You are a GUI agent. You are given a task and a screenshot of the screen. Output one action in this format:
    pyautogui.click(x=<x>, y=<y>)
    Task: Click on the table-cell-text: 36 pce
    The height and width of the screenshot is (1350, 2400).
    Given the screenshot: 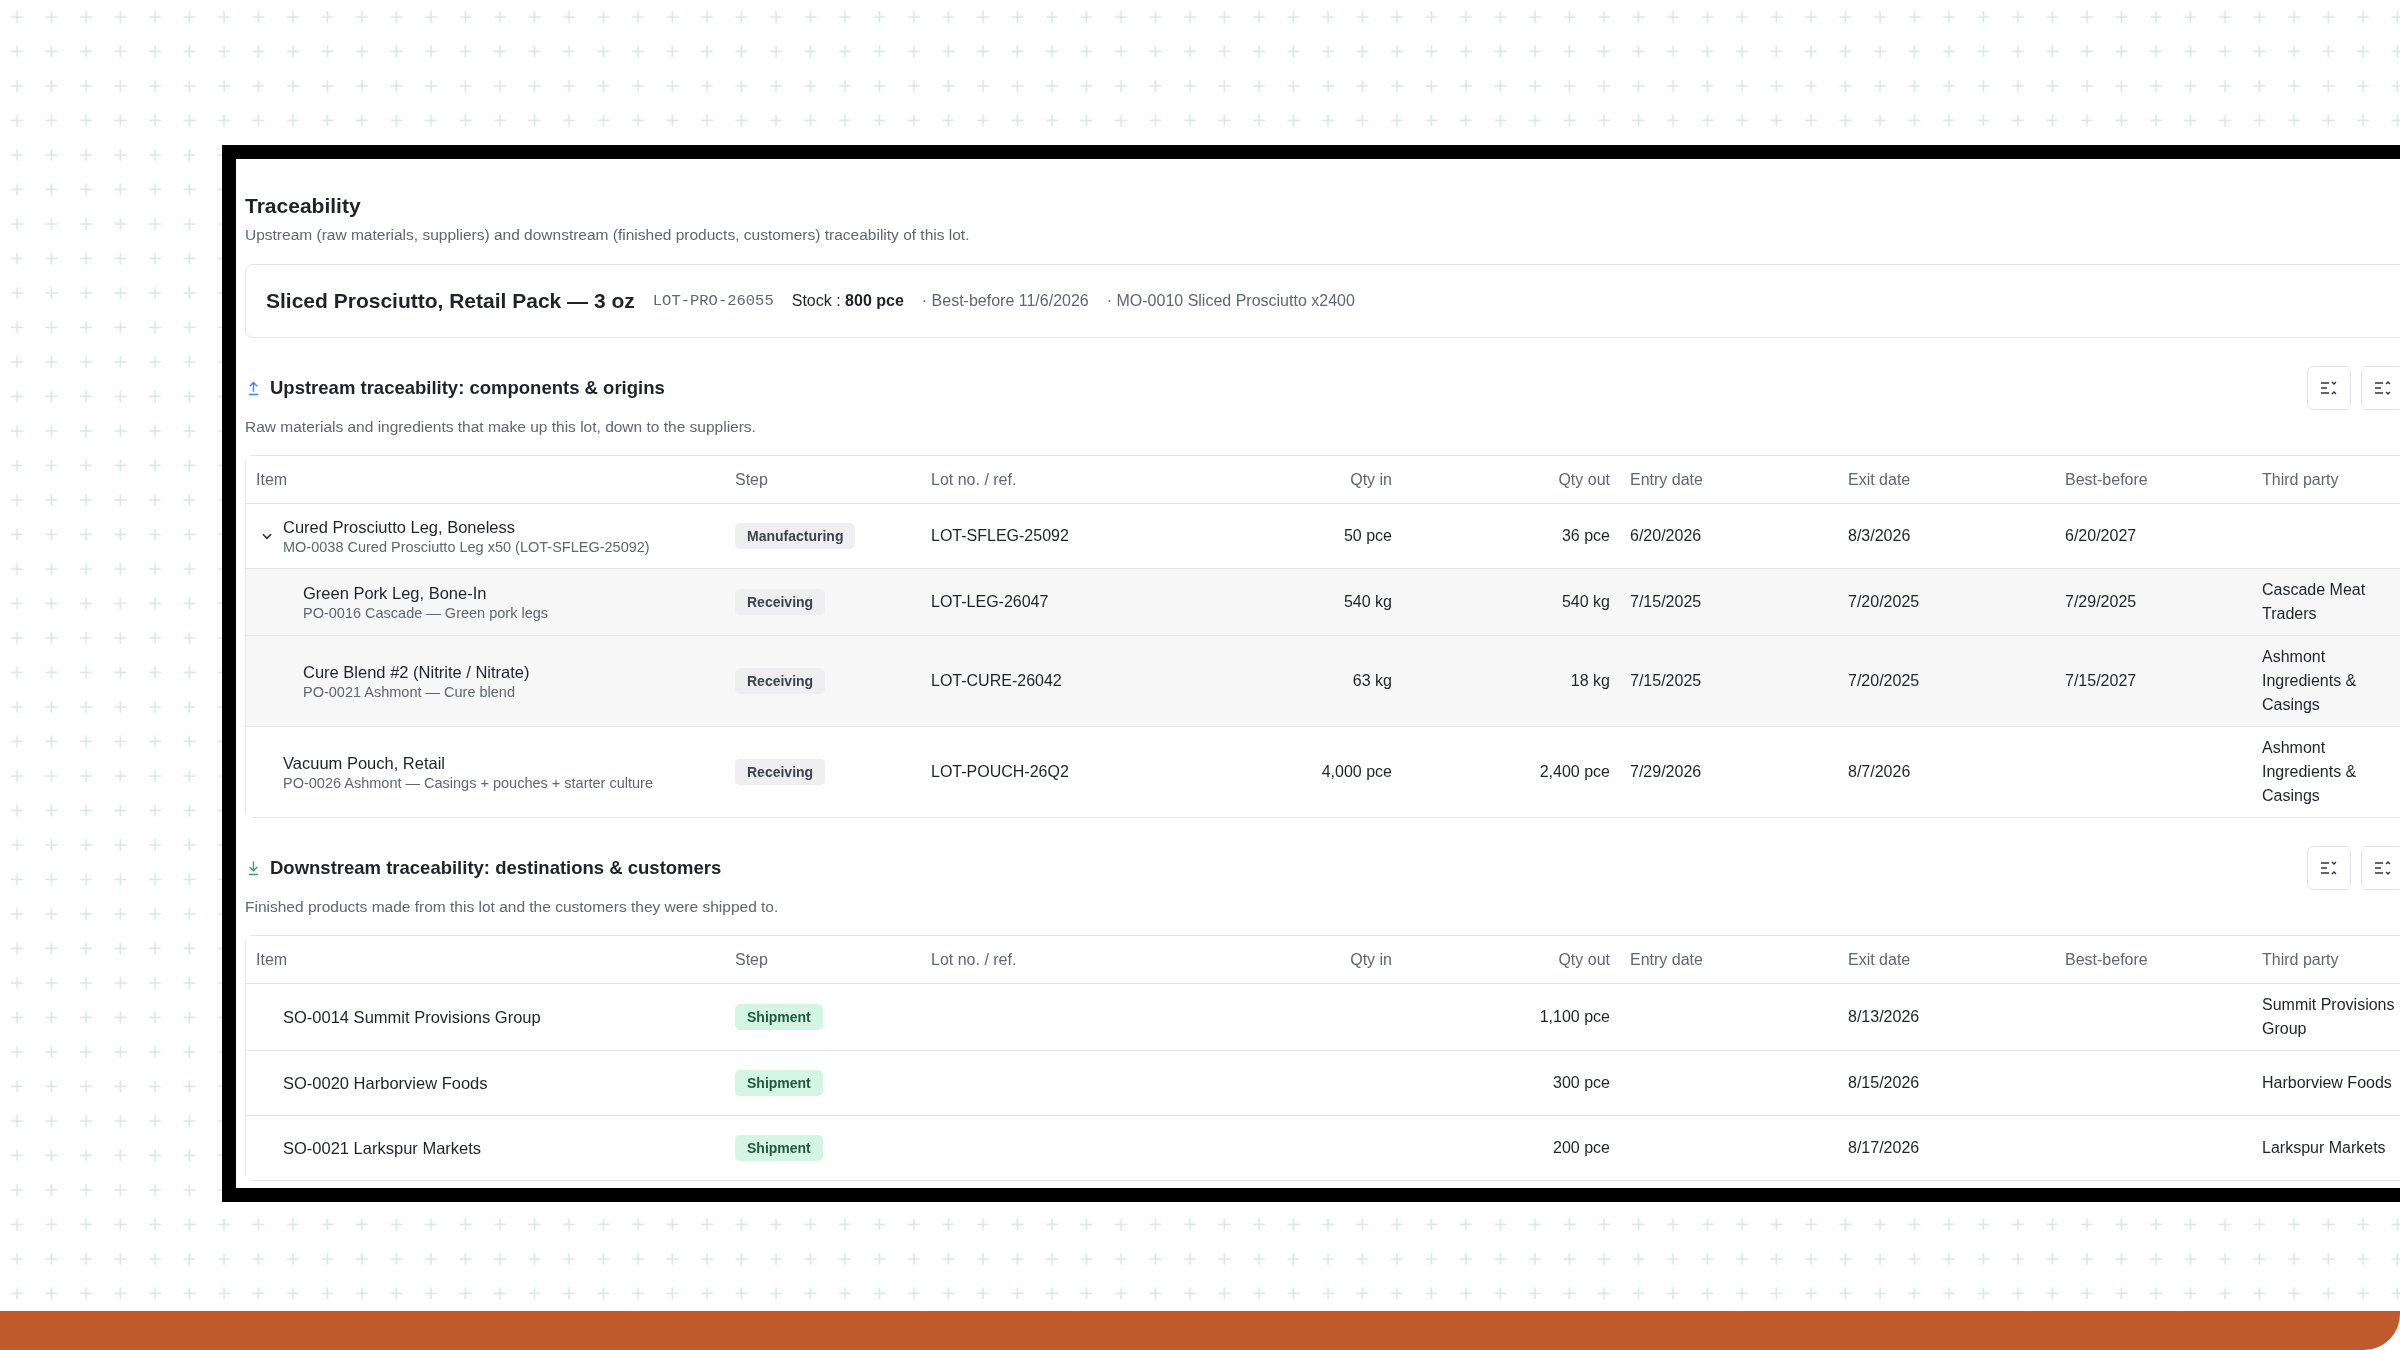 What is the action you would take?
    pyautogui.click(x=1585, y=536)
    